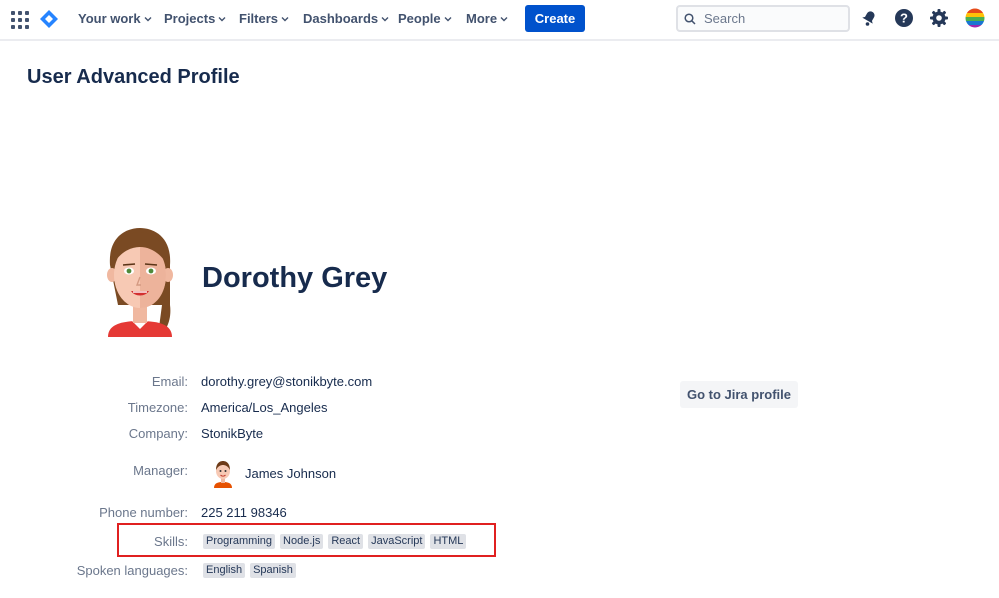 The image size is (999, 598). I want to click on timezone-label: Timezone:, so click(157, 407).